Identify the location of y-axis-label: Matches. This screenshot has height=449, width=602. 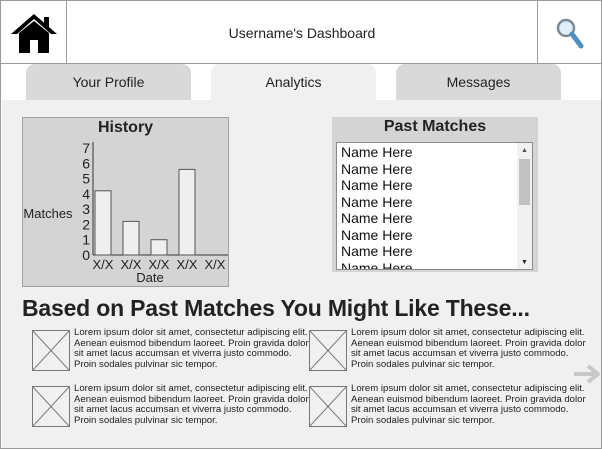
(48, 213).